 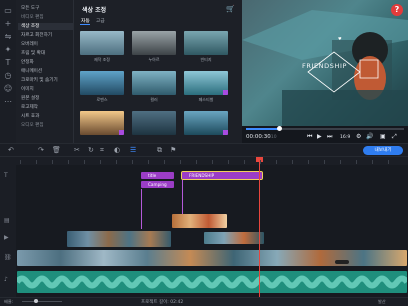 What do you see at coordinates (102, 99) in the screenshot?
I see `preset-label: 로맨스` at bounding box center [102, 99].